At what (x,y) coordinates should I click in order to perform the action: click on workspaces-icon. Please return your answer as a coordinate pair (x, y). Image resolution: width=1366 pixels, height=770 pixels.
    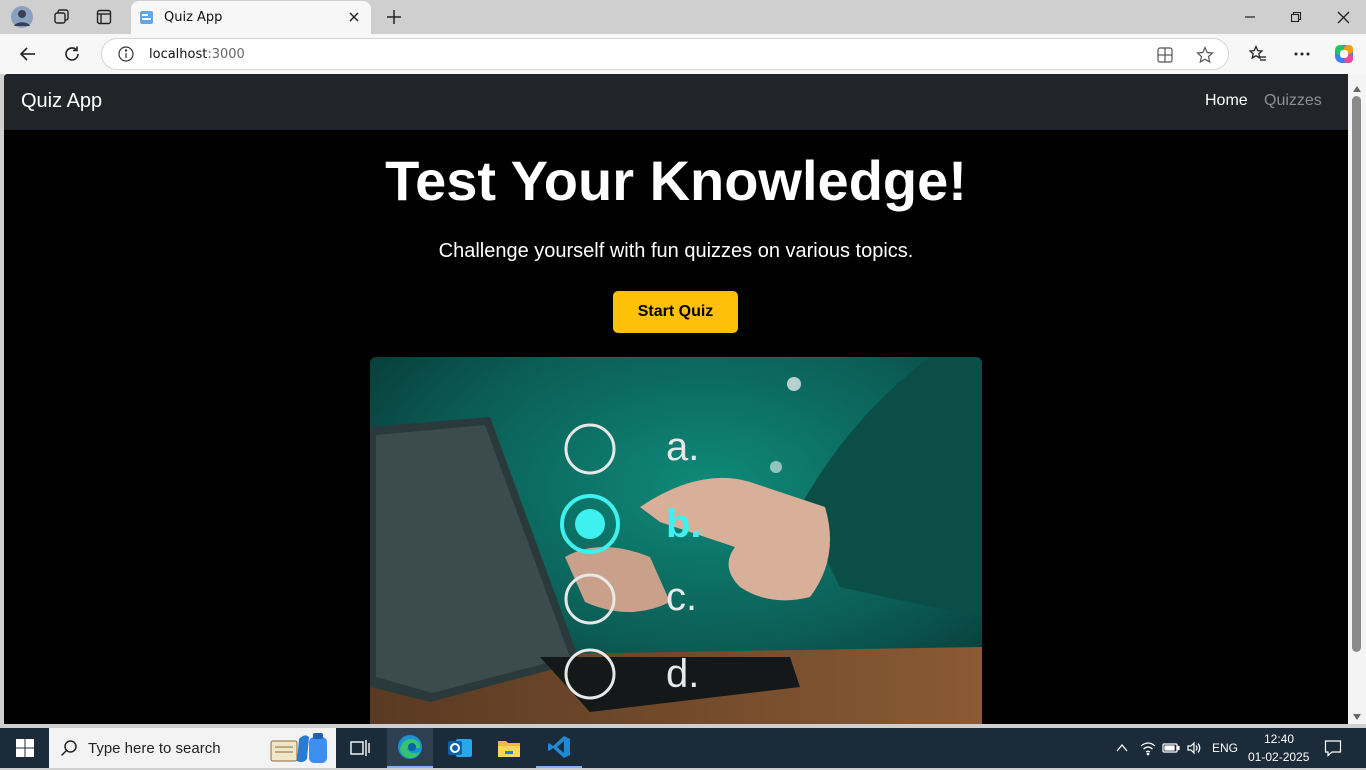
    Looking at the image, I should click on (62, 17).